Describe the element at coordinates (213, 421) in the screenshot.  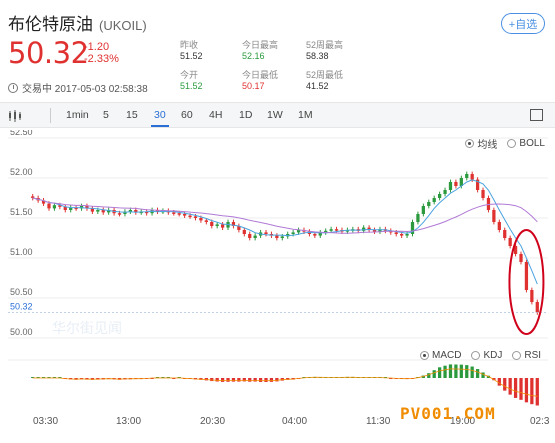
I see `x-tick-label: 20:30` at that location.